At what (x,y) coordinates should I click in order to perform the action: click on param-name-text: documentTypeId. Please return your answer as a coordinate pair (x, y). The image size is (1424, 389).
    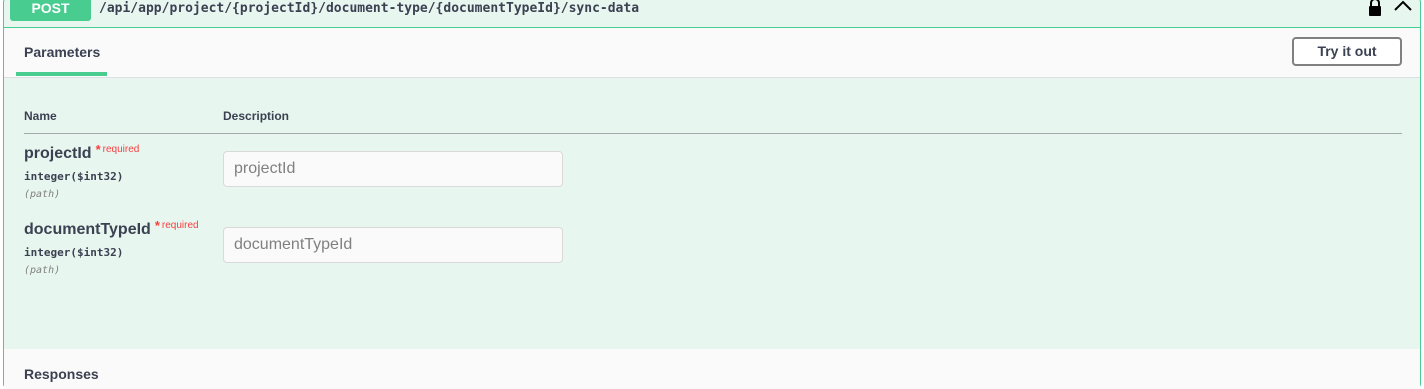
    Looking at the image, I should click on (87, 229).